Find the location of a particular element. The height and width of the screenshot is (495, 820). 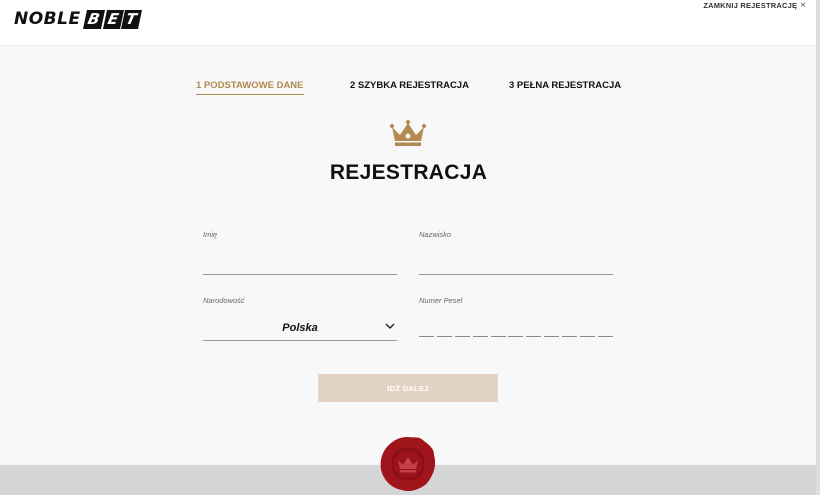

pesel-input is located at coordinates (516, 336).